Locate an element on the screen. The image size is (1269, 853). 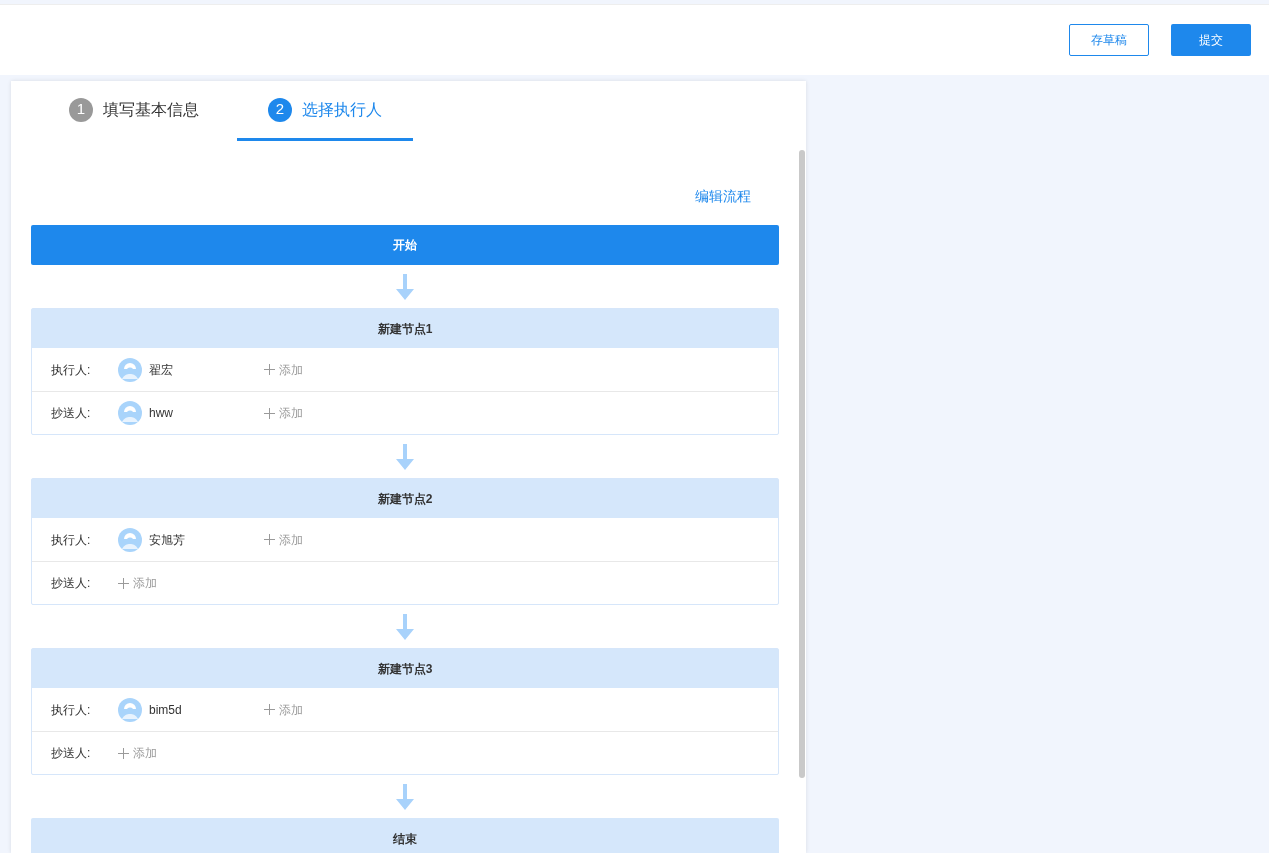
node-title: 新建节点1 is located at coordinates (405, 328).